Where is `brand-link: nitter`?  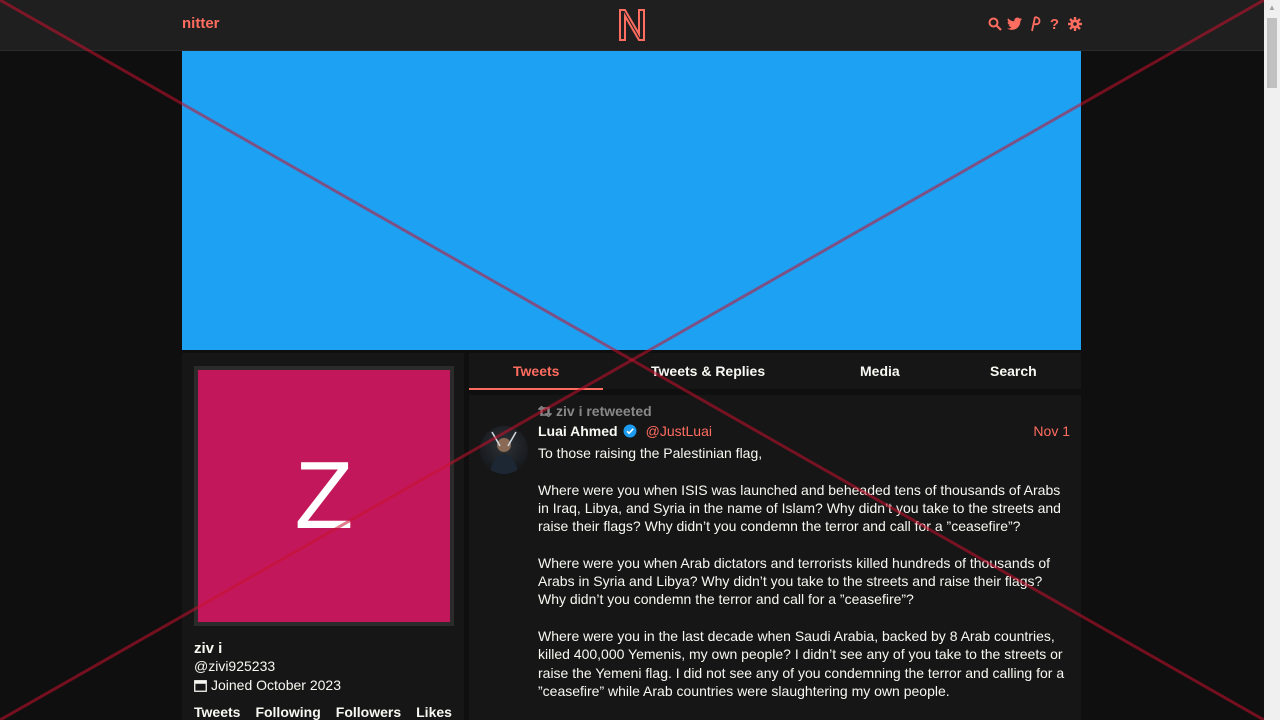
brand-link: nitter is located at coordinates (201, 23).